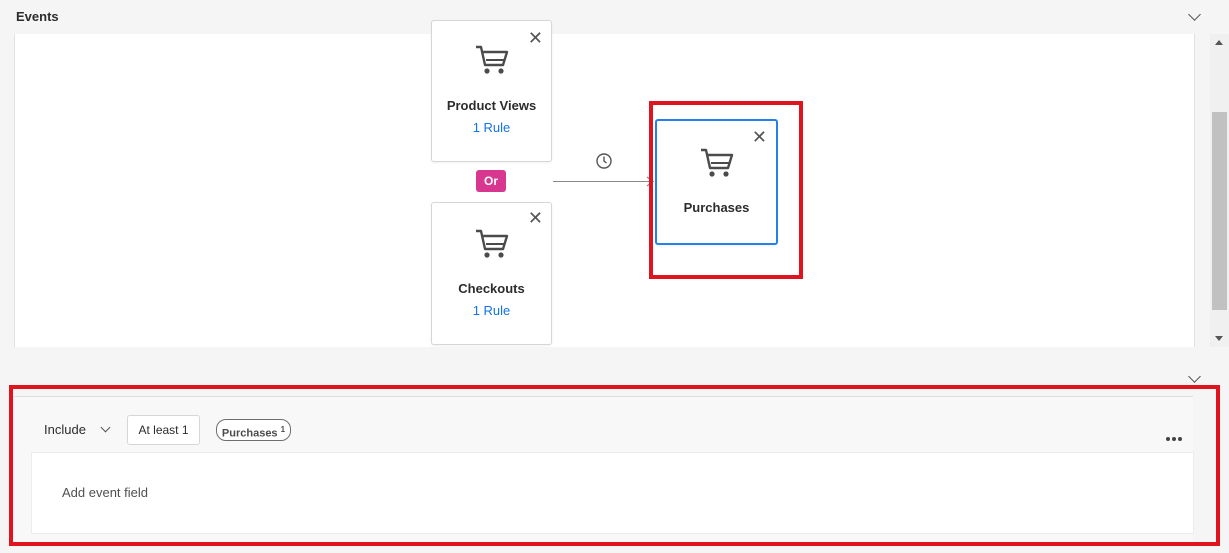 The image size is (1229, 553). I want to click on or-badge: Or, so click(491, 181).